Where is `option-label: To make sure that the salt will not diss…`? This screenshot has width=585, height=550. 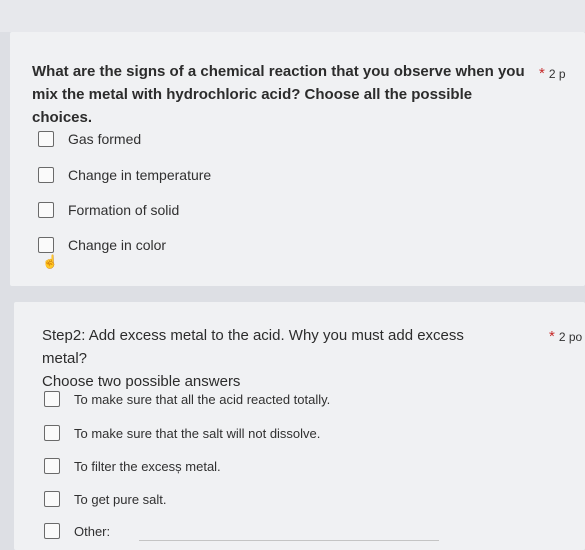 option-label: To make sure that the salt will not diss… is located at coordinates (197, 433).